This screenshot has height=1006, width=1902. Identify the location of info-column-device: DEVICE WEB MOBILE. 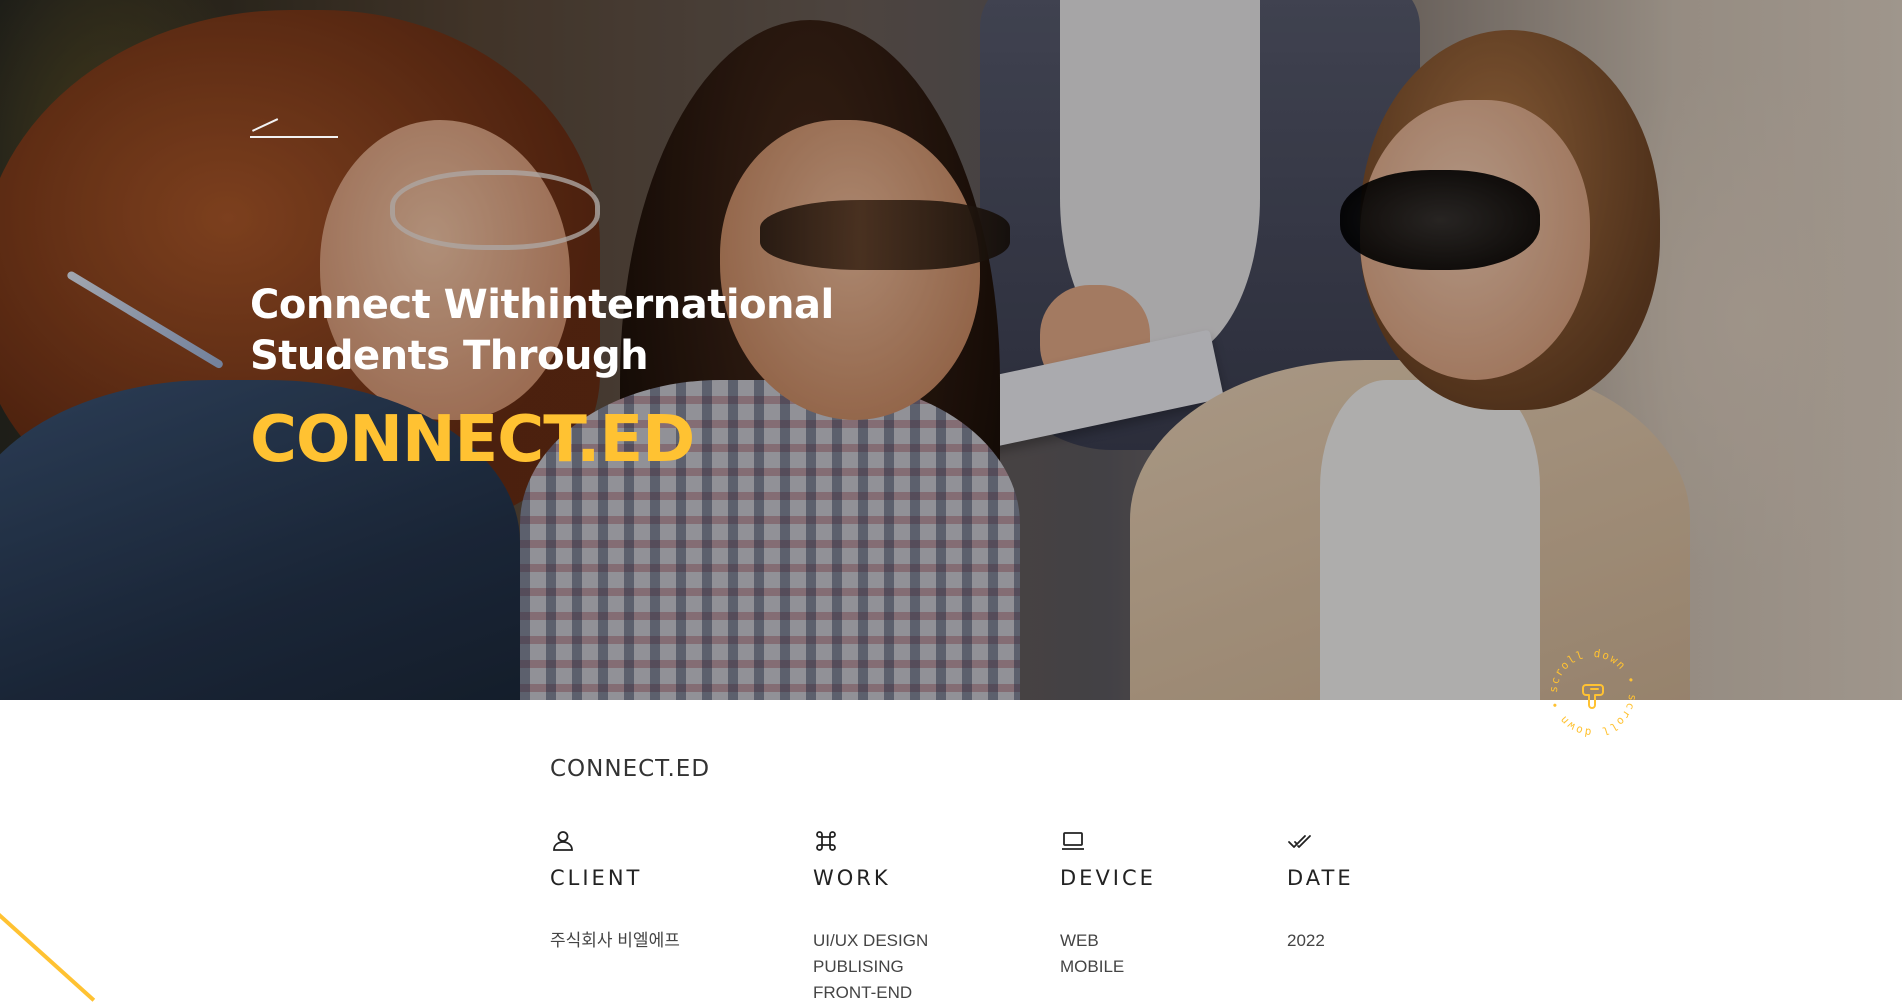
(1108, 904).